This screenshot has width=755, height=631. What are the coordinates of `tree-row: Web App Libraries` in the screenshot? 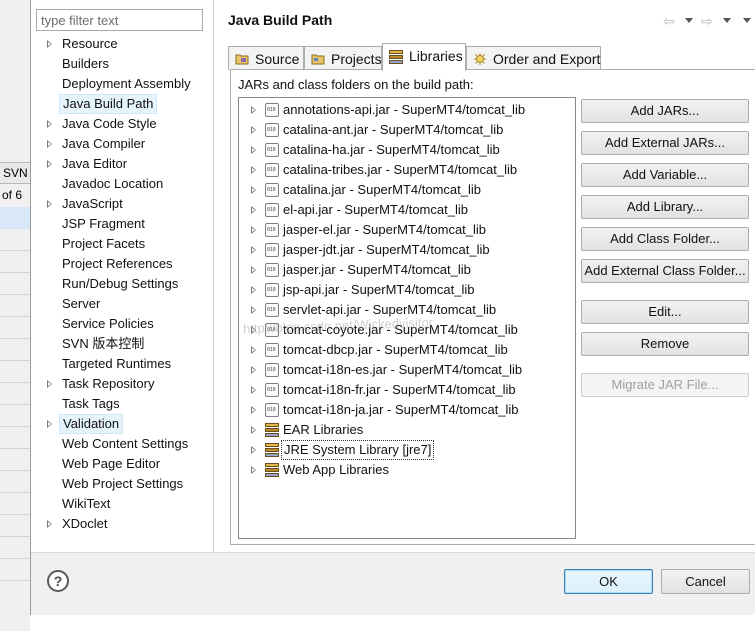 It's located at (407, 470).